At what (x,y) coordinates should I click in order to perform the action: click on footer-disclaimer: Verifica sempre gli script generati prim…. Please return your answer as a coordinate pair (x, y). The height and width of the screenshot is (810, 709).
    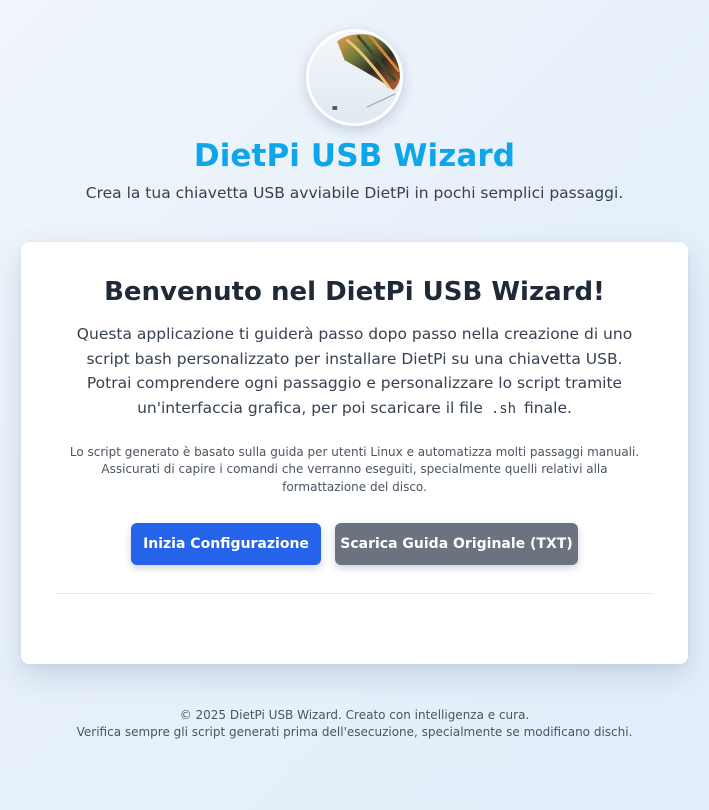
    Looking at the image, I should click on (354, 732).